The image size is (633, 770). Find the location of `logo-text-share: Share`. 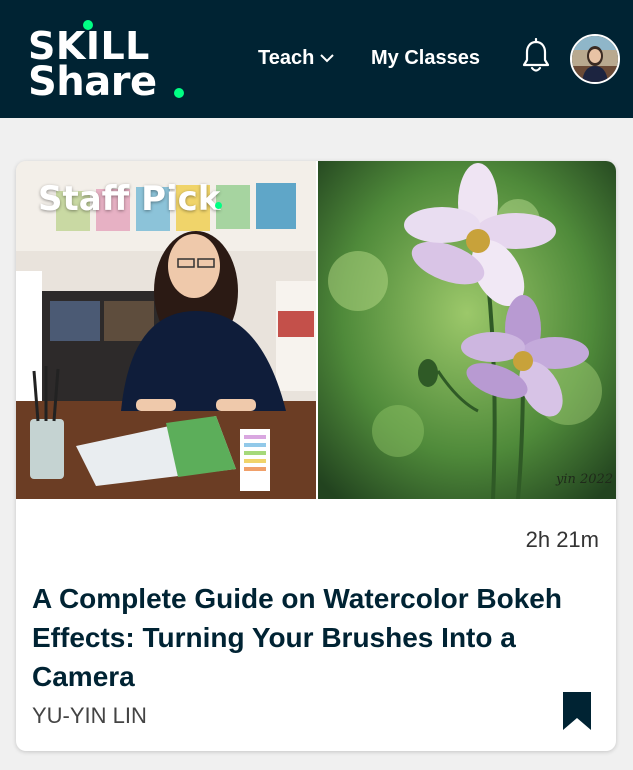

logo-text-share: Share is located at coordinates (92, 82).